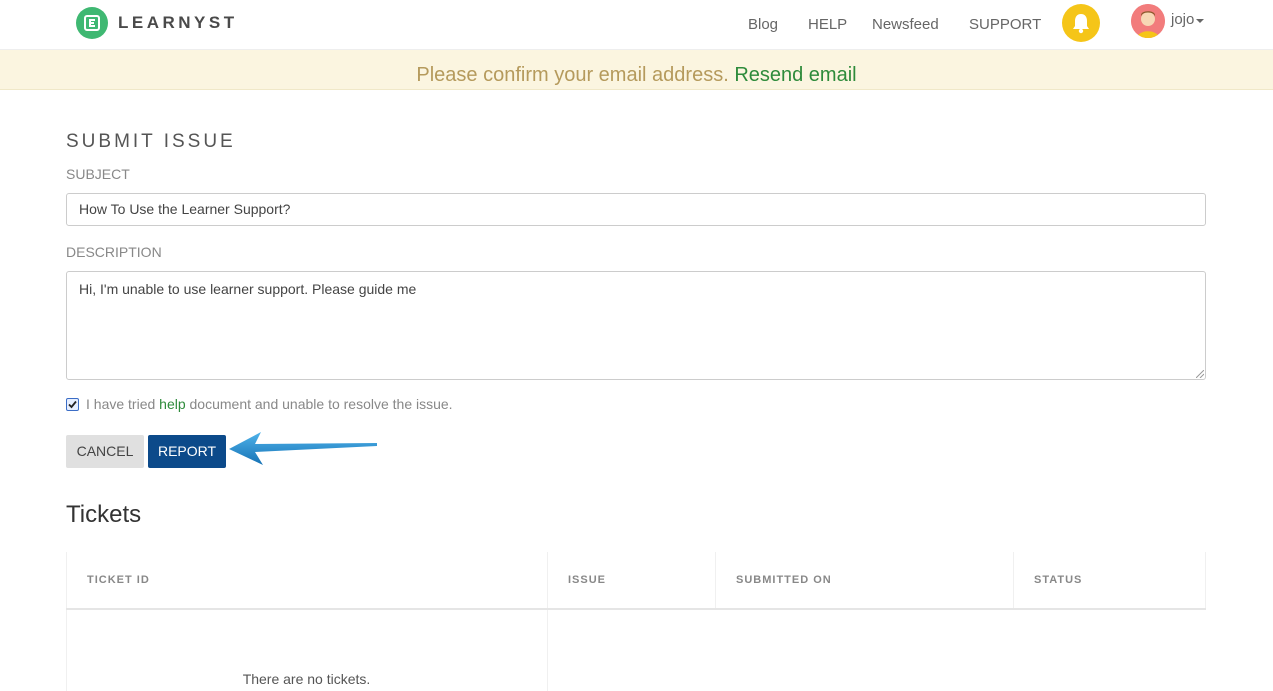 The image size is (1273, 691). Describe the element at coordinates (905, 24) in the screenshot. I see `nav-newsfeed-link: Newsfeed` at that location.